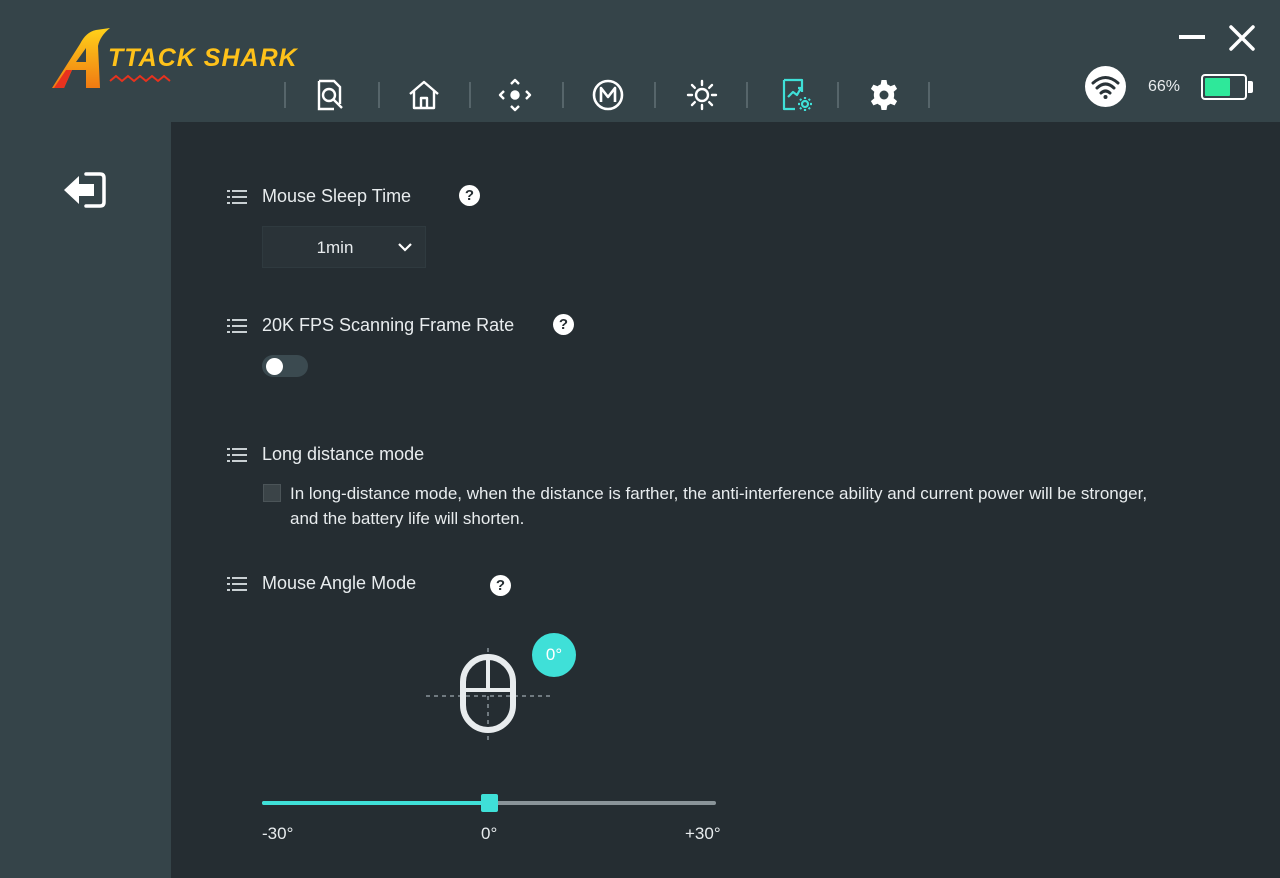 This screenshot has width=1280, height=878. I want to click on battery-level-fill, so click(1217, 87).